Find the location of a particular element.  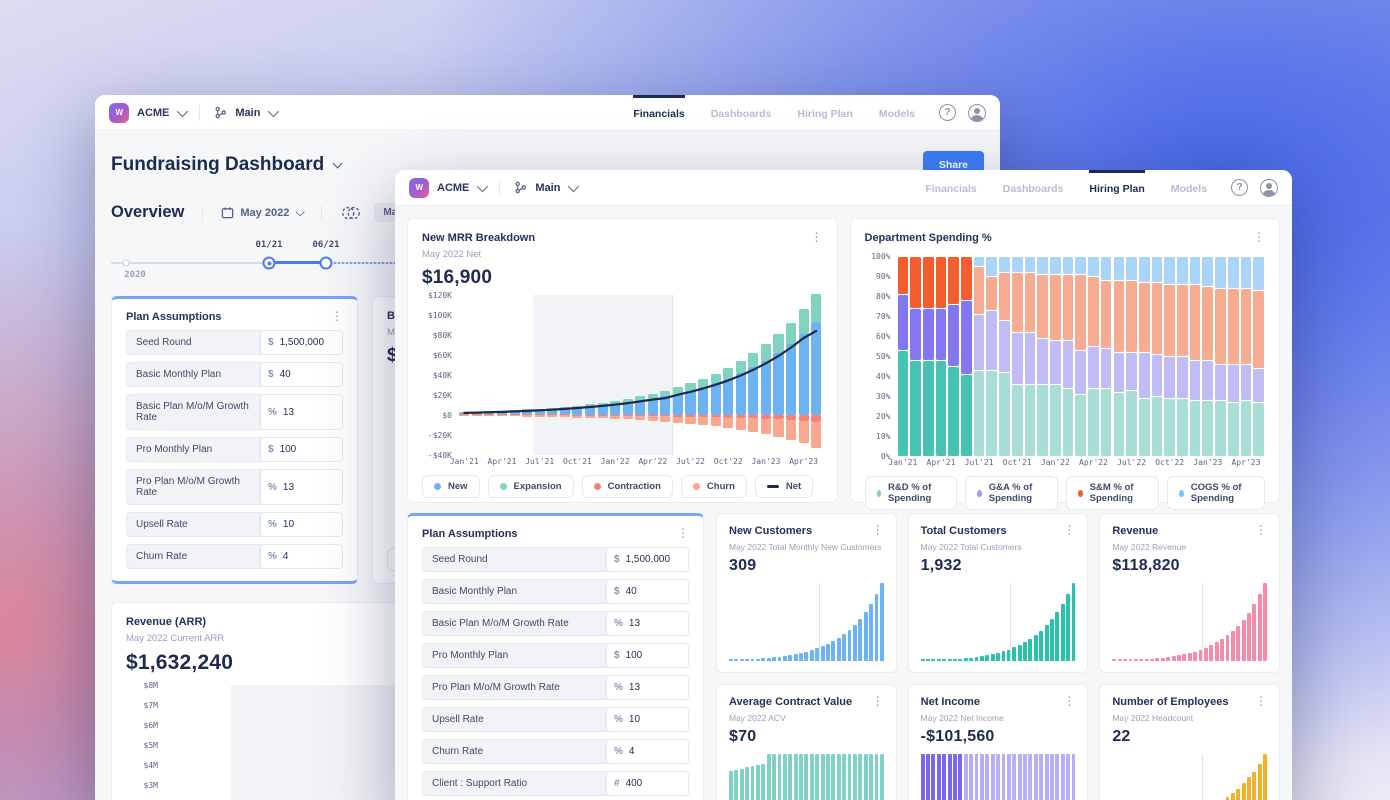

legend-item: G&A % of Spending is located at coordinates (1012, 493).